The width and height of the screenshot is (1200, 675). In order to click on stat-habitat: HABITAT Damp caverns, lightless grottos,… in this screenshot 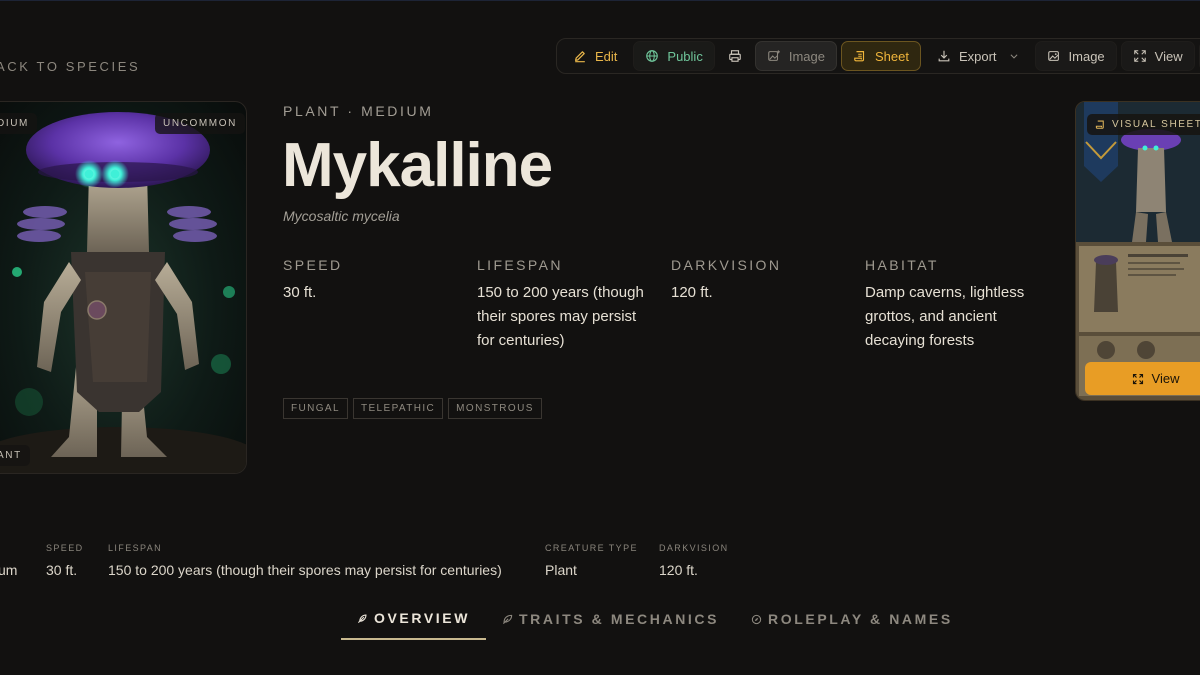, I will do `click(960, 305)`.